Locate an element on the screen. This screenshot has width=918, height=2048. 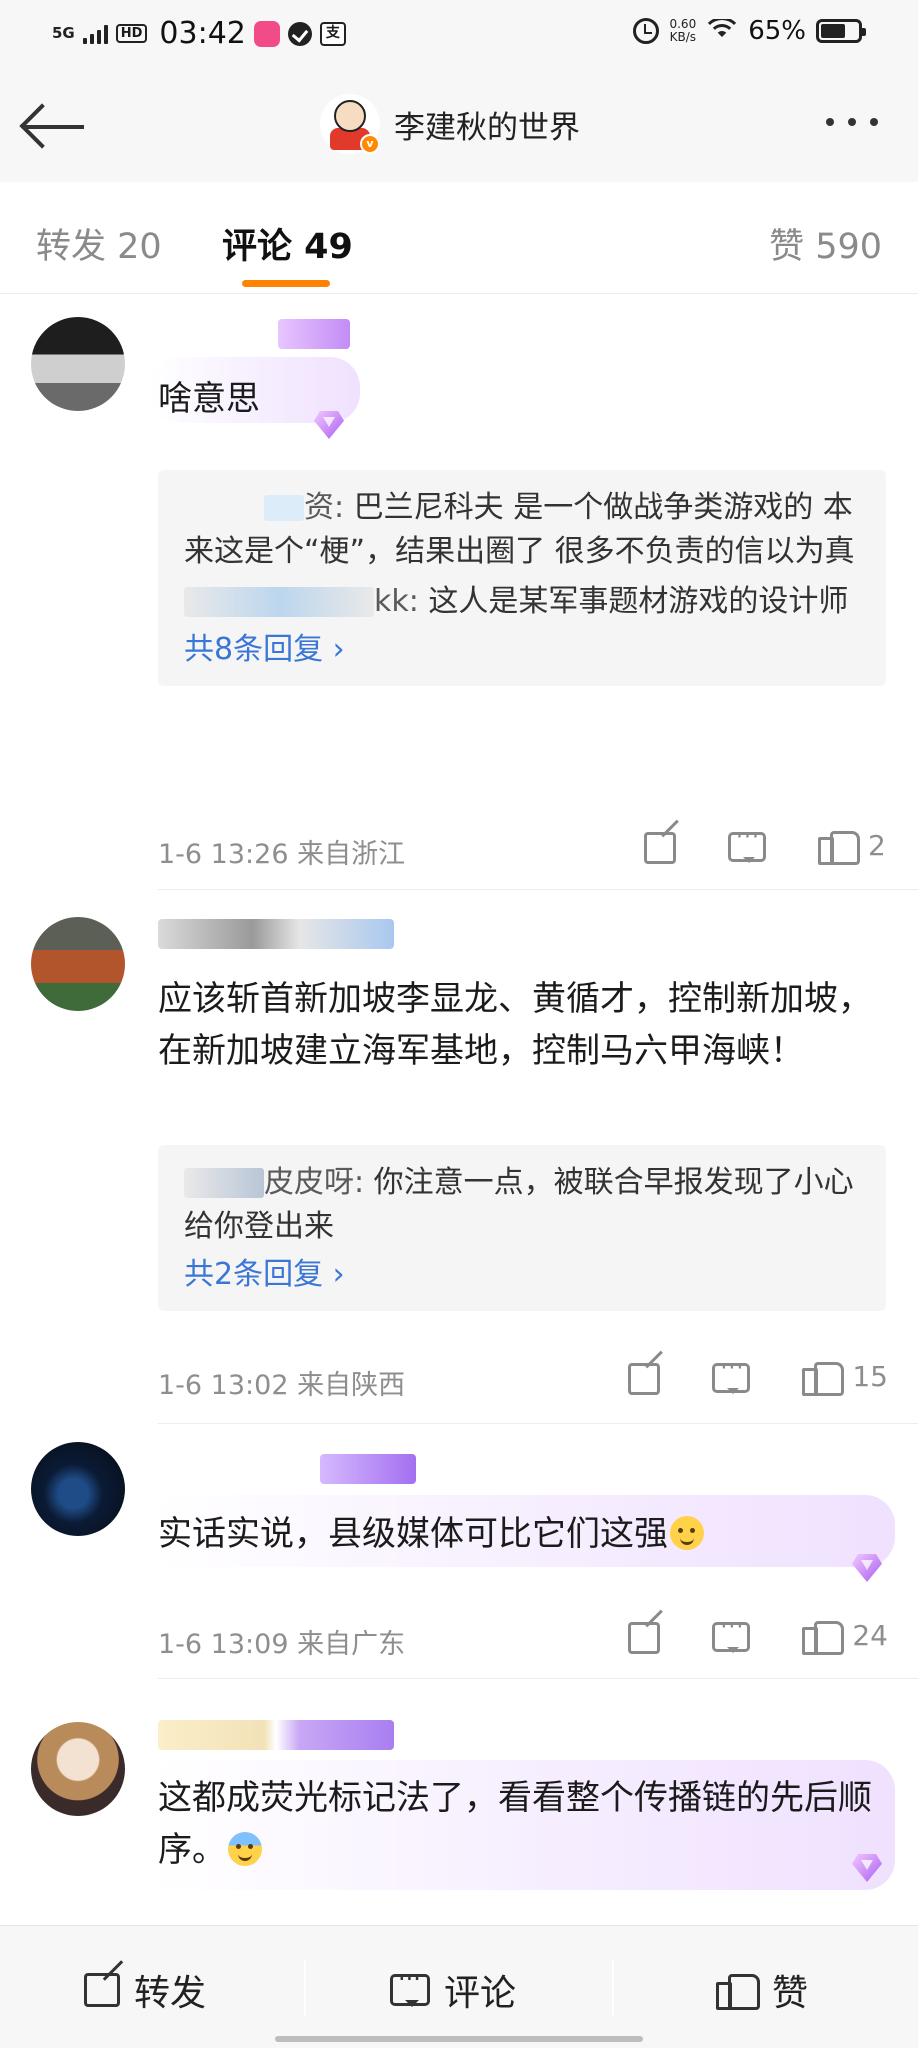
like-count: 24 is located at coordinates (870, 1635).